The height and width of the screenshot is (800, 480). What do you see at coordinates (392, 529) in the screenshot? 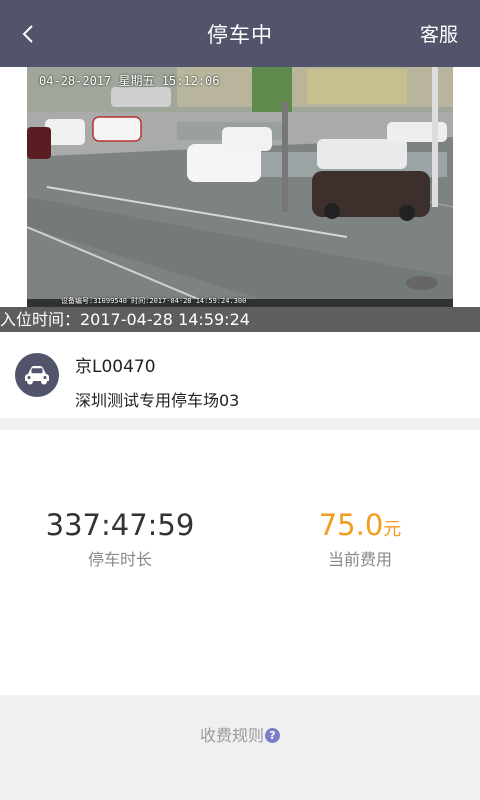
I see `fee-unit: 元` at bounding box center [392, 529].